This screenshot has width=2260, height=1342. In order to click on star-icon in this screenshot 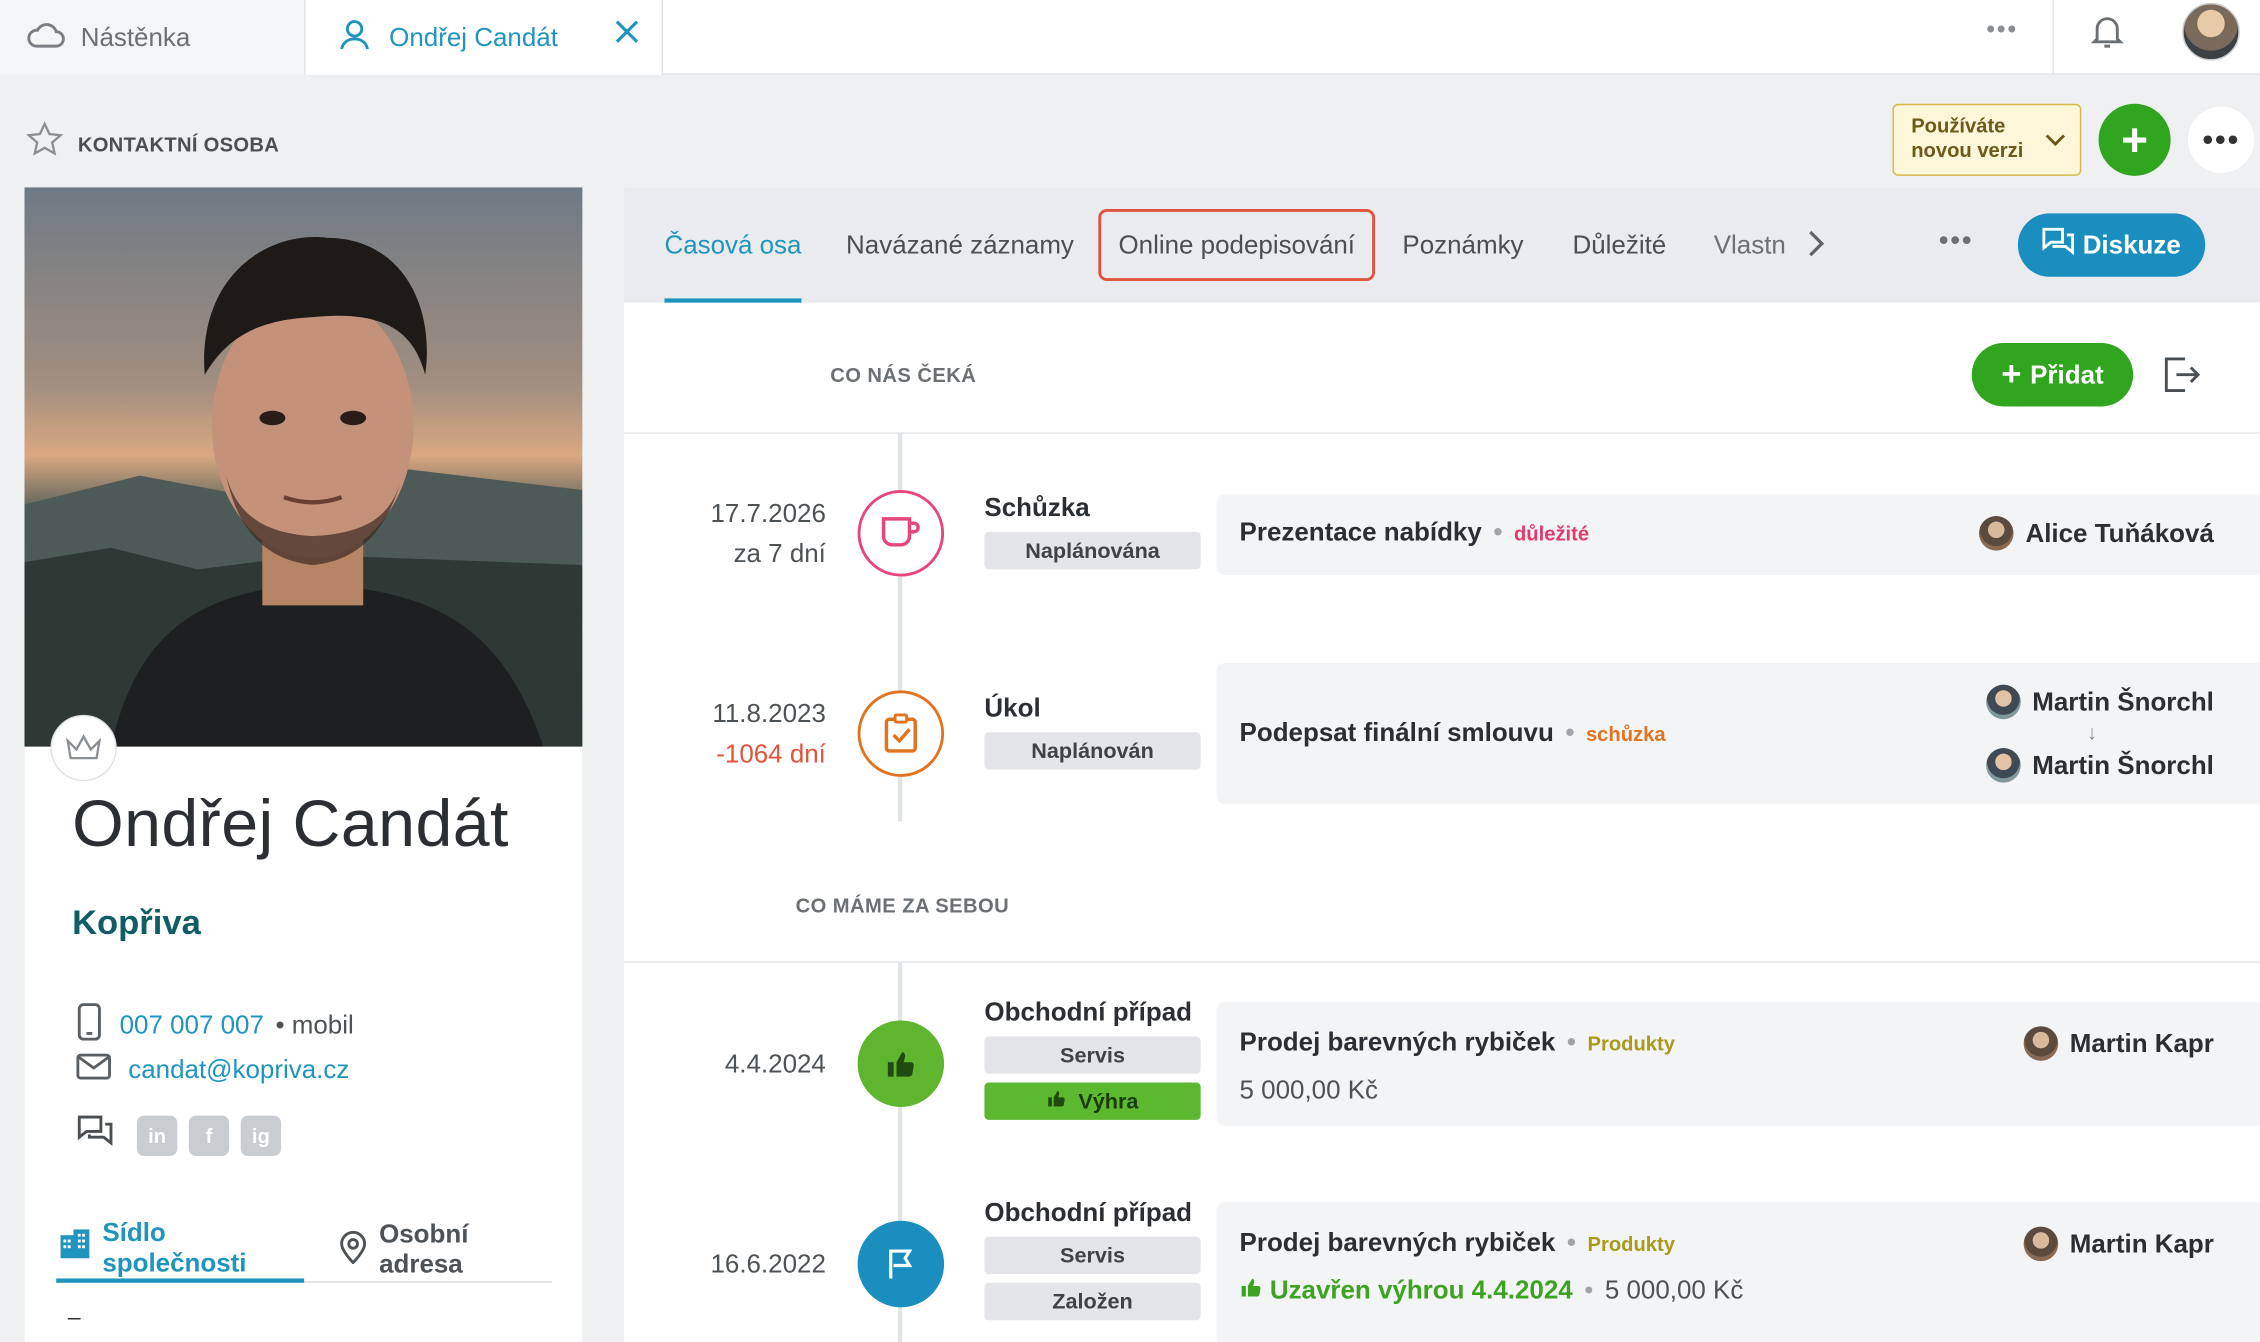, I will do `click(45, 143)`.